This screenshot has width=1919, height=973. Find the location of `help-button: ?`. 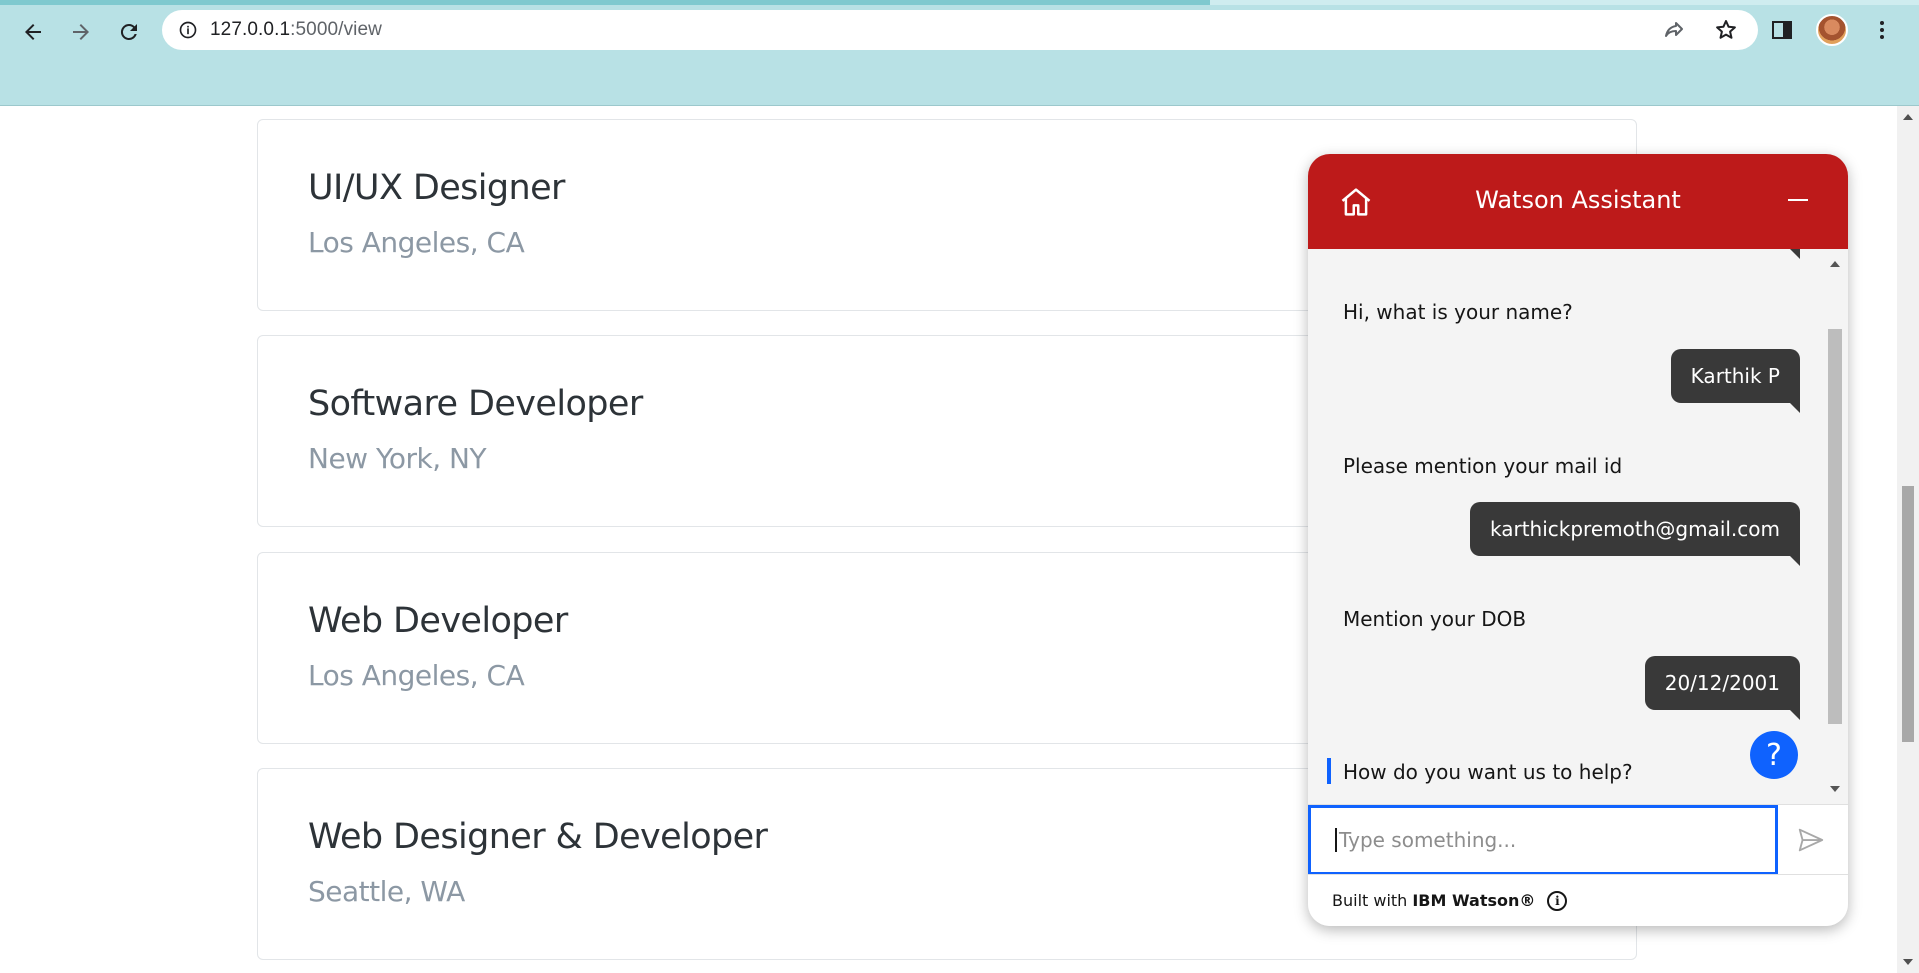

help-button: ? is located at coordinates (1774, 755).